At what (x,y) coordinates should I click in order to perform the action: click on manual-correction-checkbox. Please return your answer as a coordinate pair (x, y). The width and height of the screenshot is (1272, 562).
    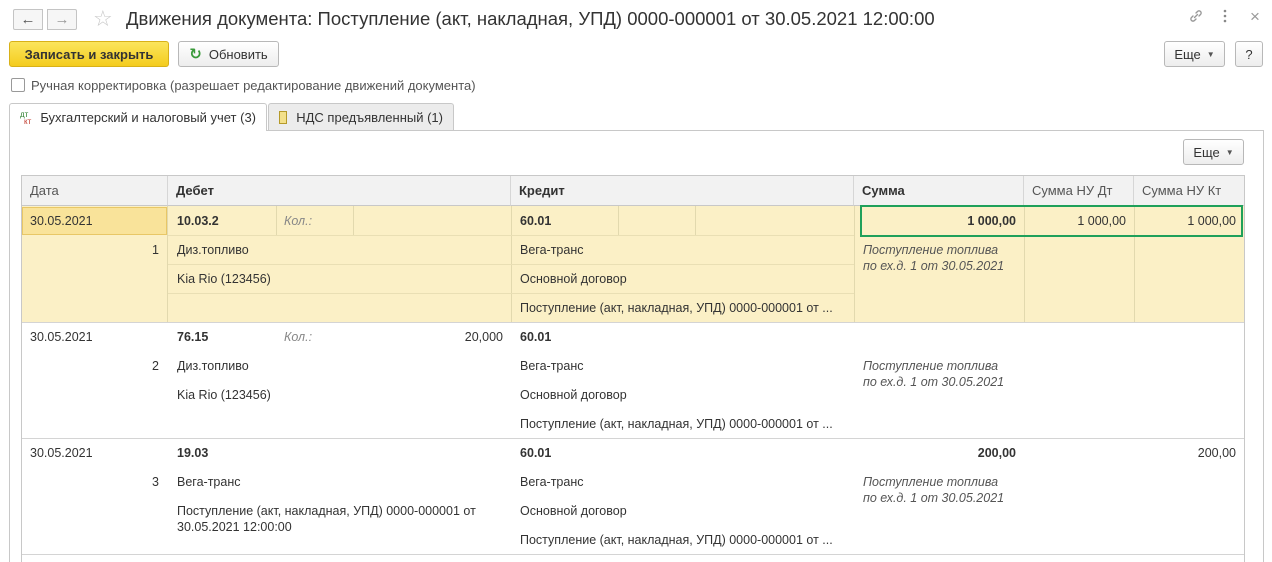
    Looking at the image, I should click on (18, 85).